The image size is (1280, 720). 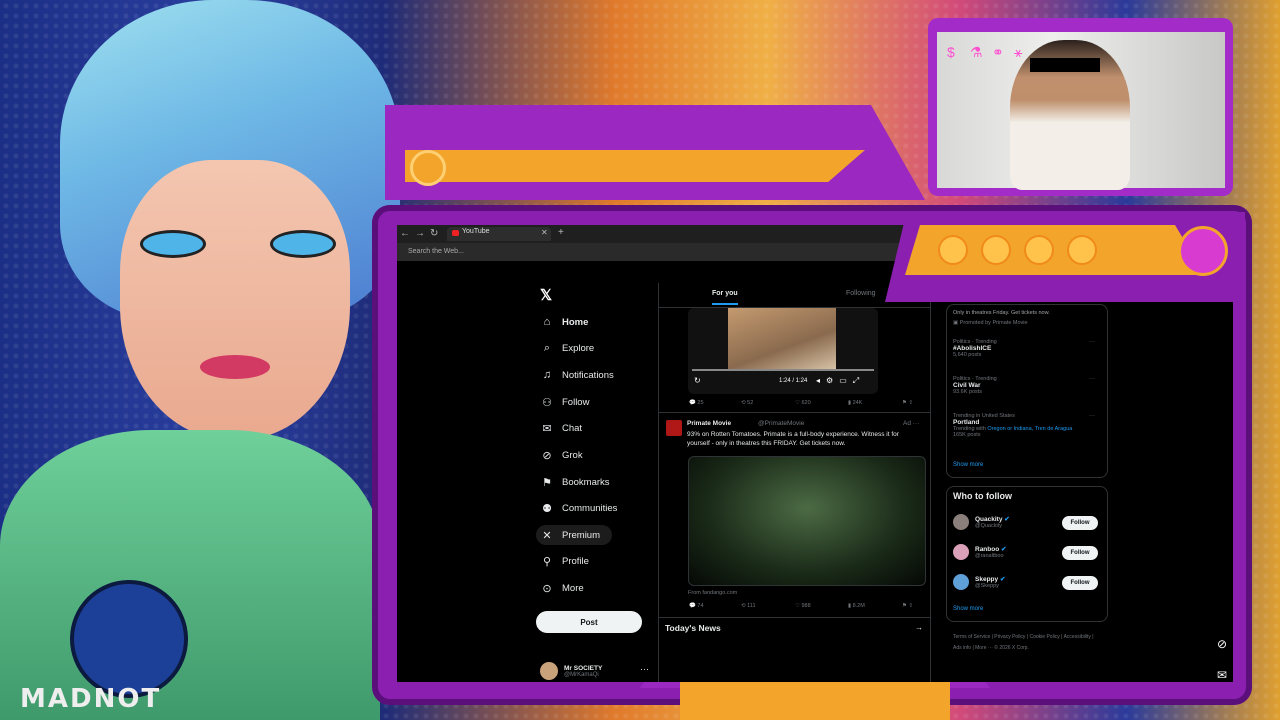 I want to click on ad-author-name: Primate Movie, so click(x=709, y=423).